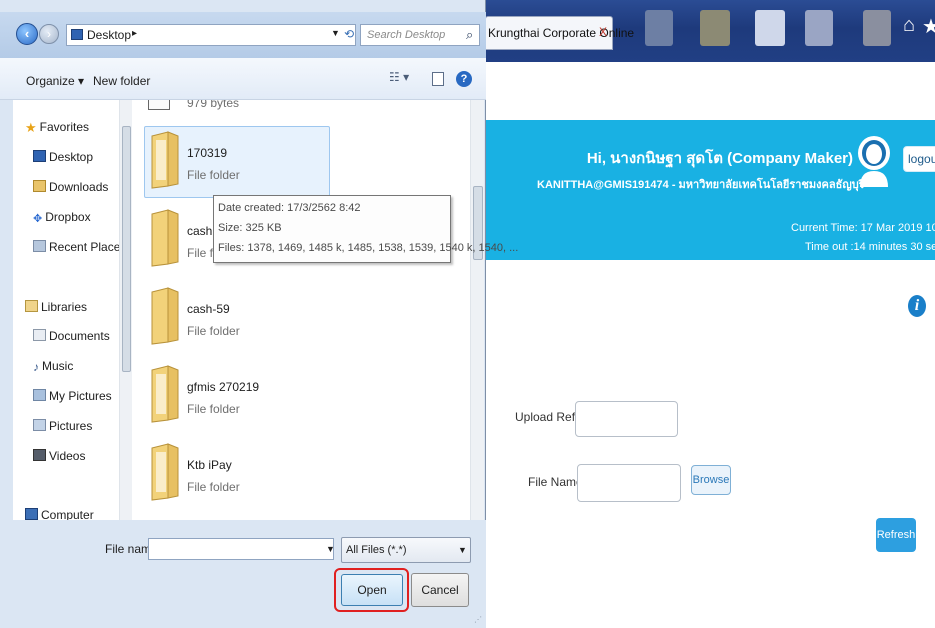 The height and width of the screenshot is (628, 935). What do you see at coordinates (209, 465) in the screenshot?
I see `file-name: Ktb iPay` at bounding box center [209, 465].